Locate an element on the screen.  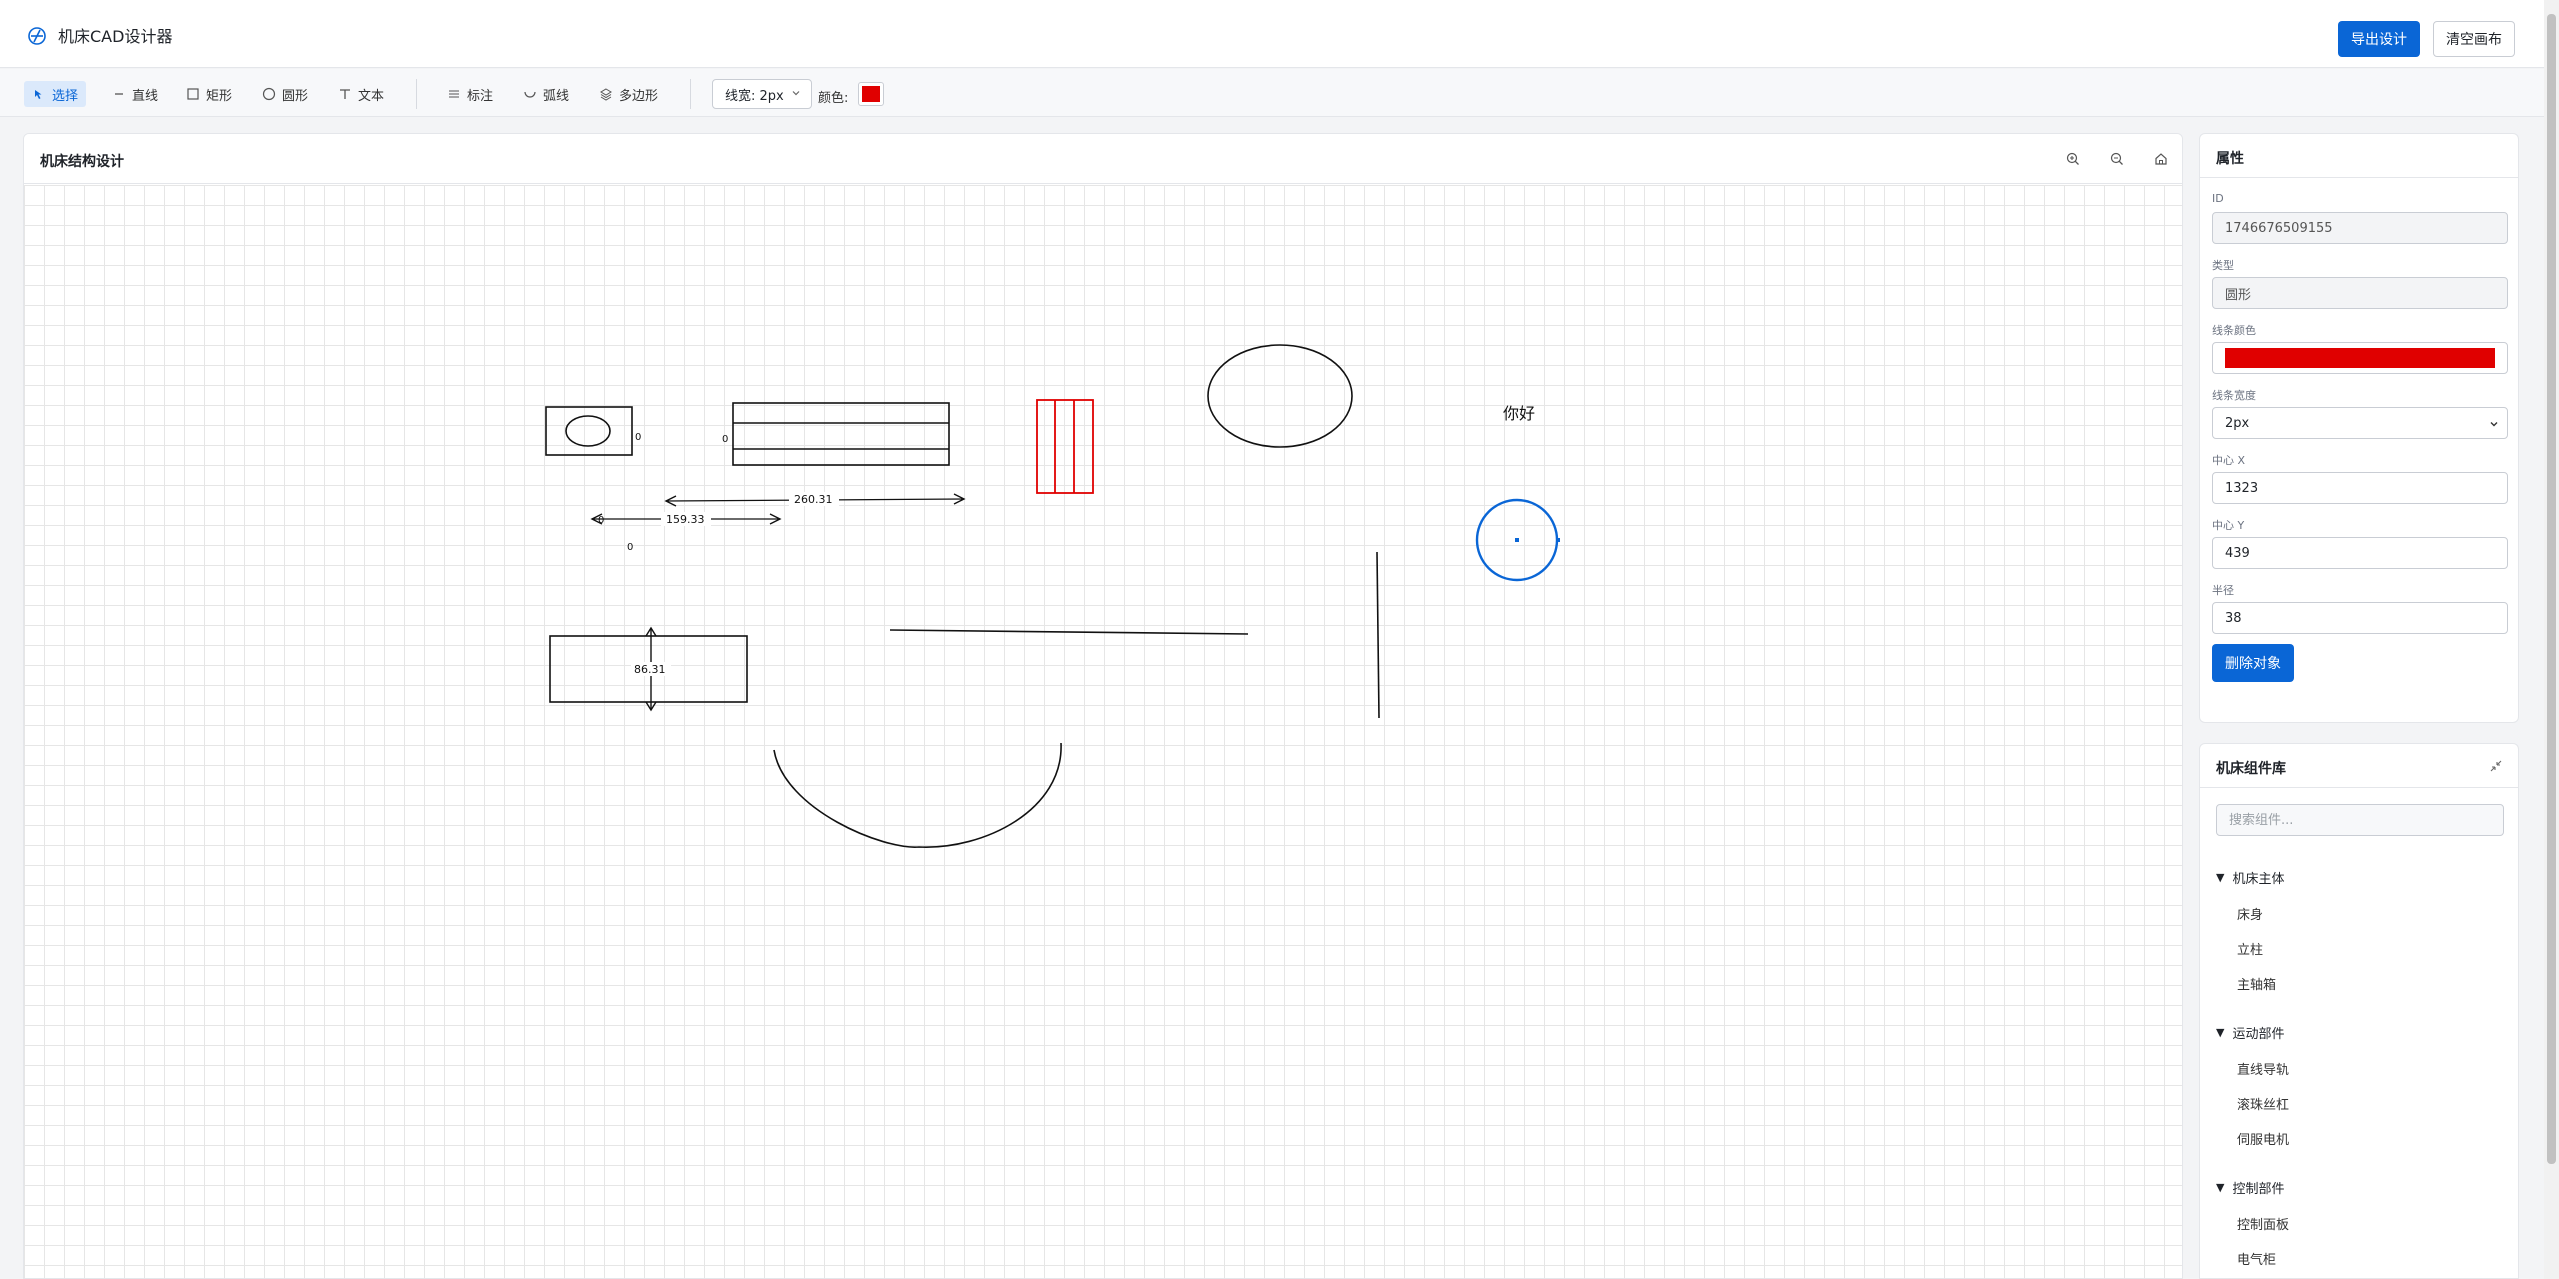
library-item: 滚珠丝杠 is located at coordinates (2263, 1103).